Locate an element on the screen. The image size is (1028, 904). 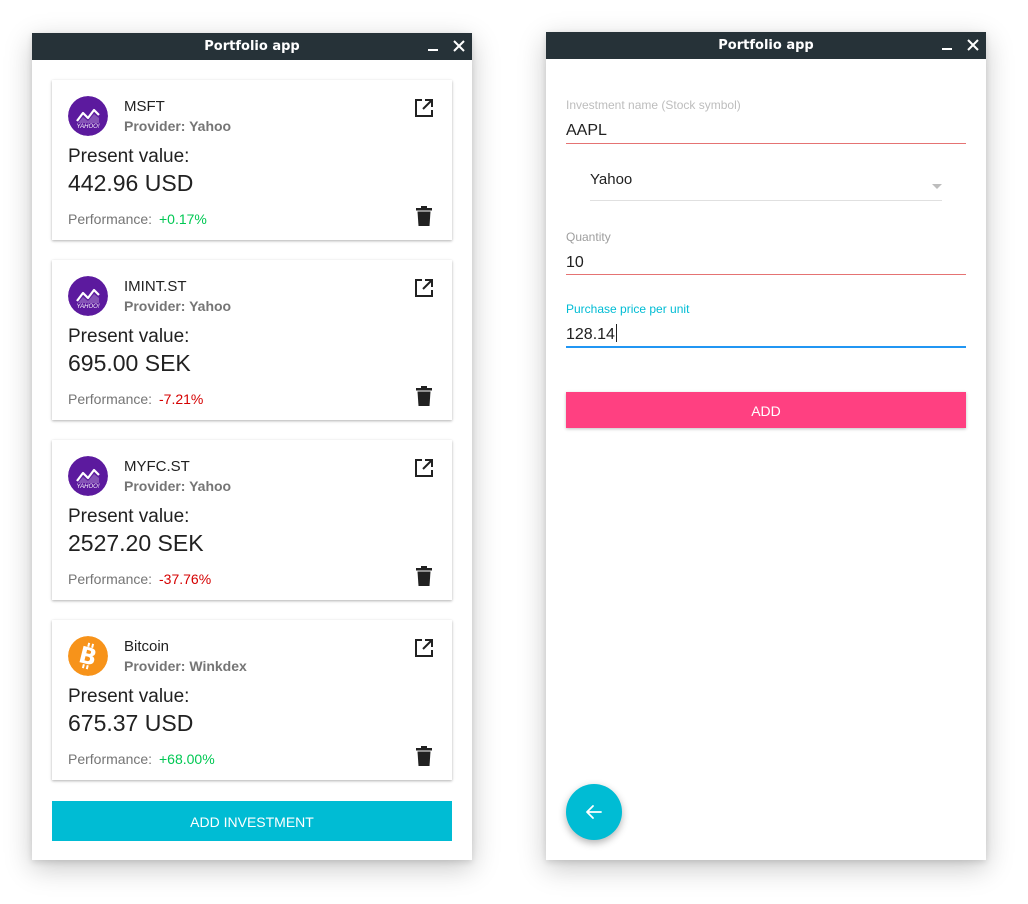
investment-name-underline is located at coordinates (766, 143).